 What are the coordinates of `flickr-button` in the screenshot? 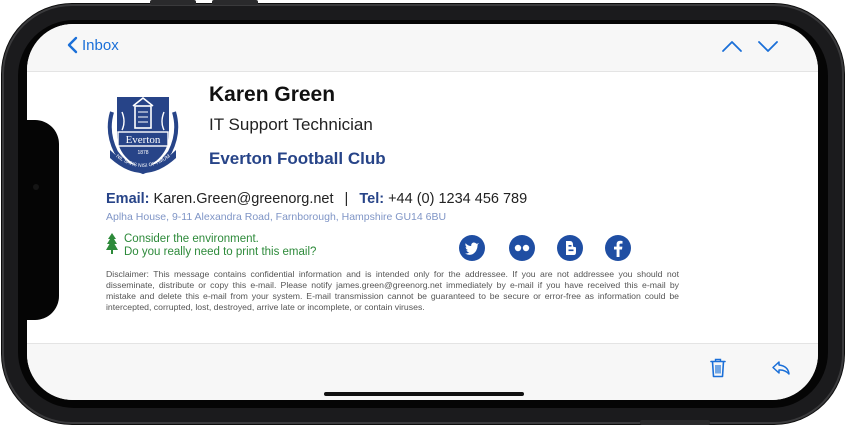 It's located at (522, 248).